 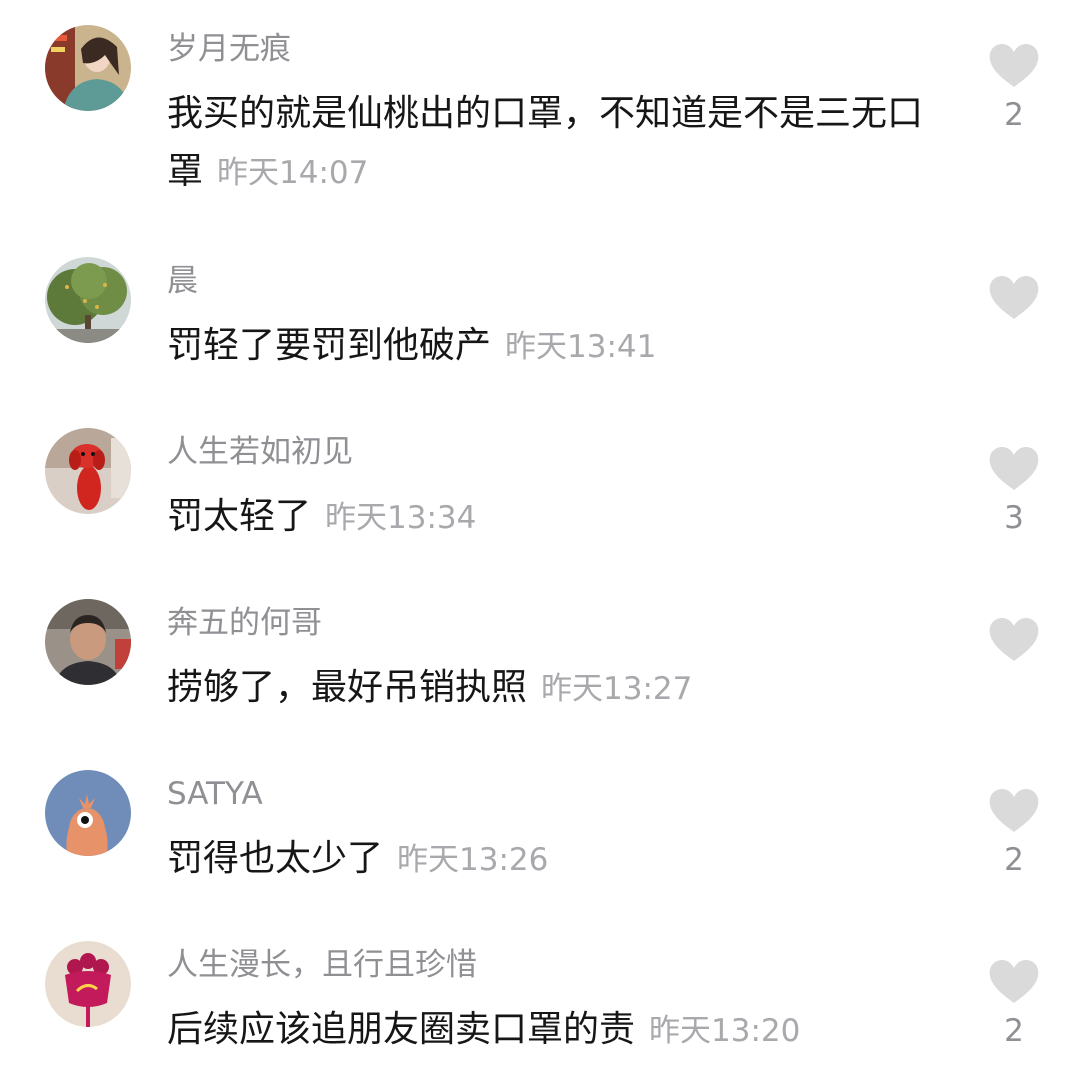 I want to click on username: SATYA, so click(x=215, y=794).